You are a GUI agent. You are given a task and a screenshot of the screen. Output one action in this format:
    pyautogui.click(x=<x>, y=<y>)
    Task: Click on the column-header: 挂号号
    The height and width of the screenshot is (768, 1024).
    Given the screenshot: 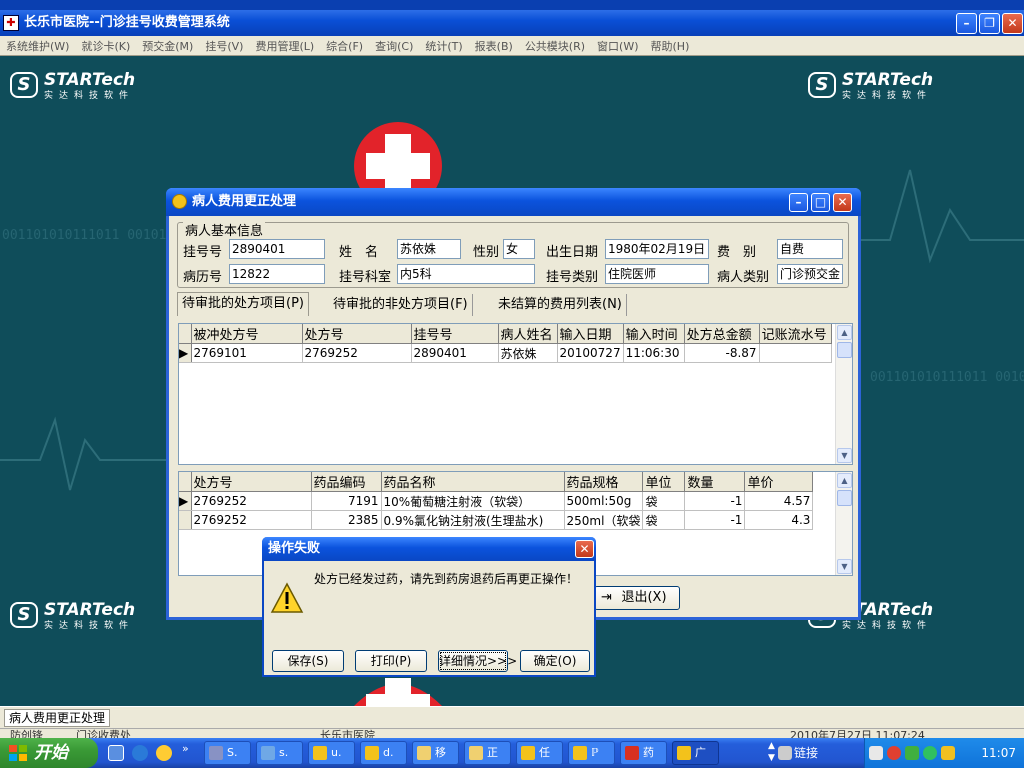 What is the action you would take?
    pyautogui.click(x=455, y=334)
    